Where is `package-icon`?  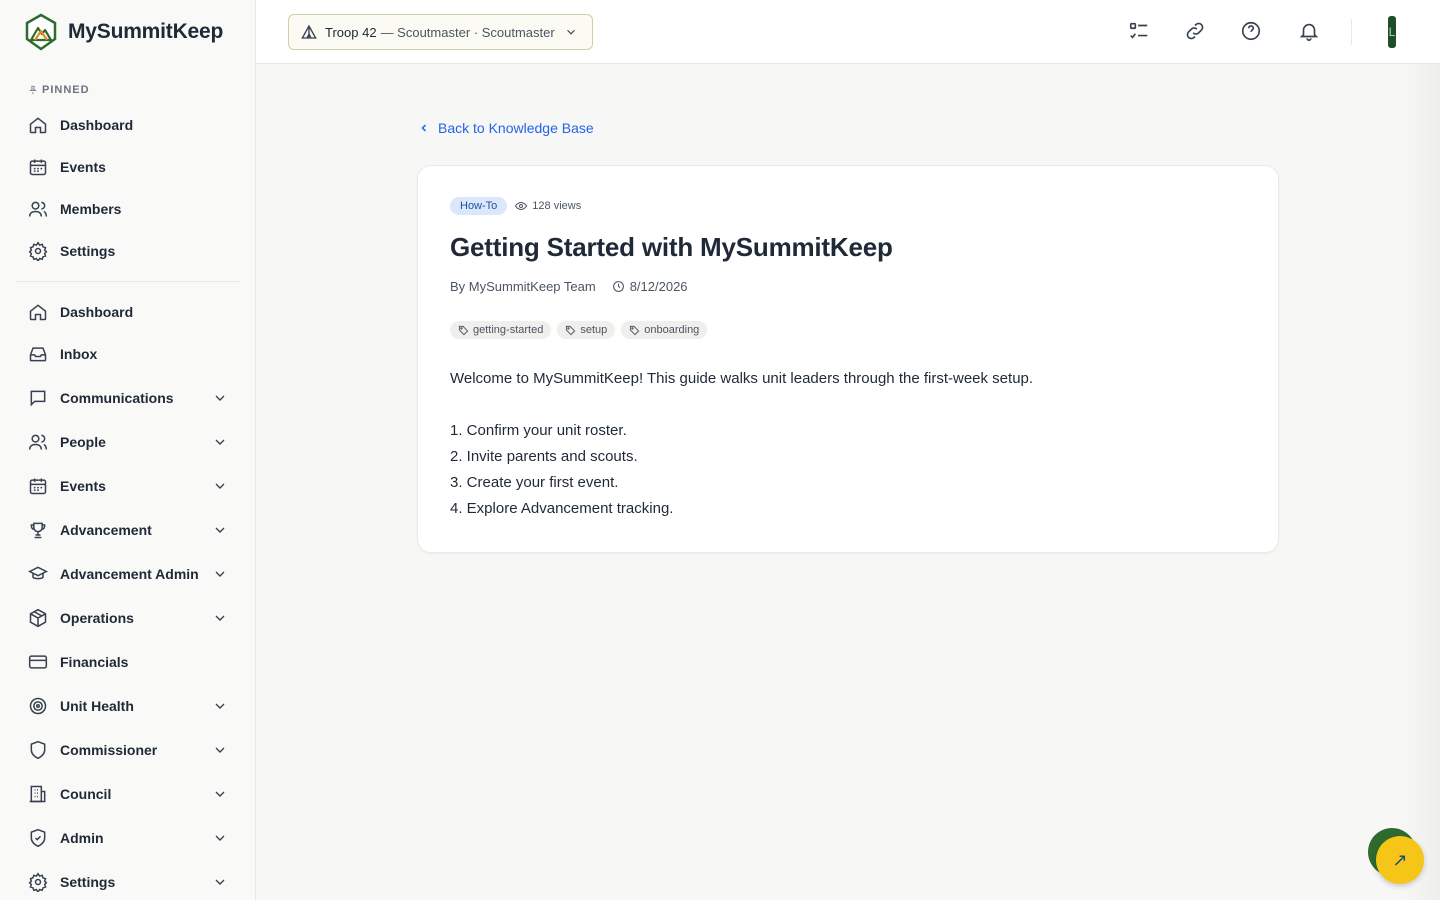 package-icon is located at coordinates (38, 618).